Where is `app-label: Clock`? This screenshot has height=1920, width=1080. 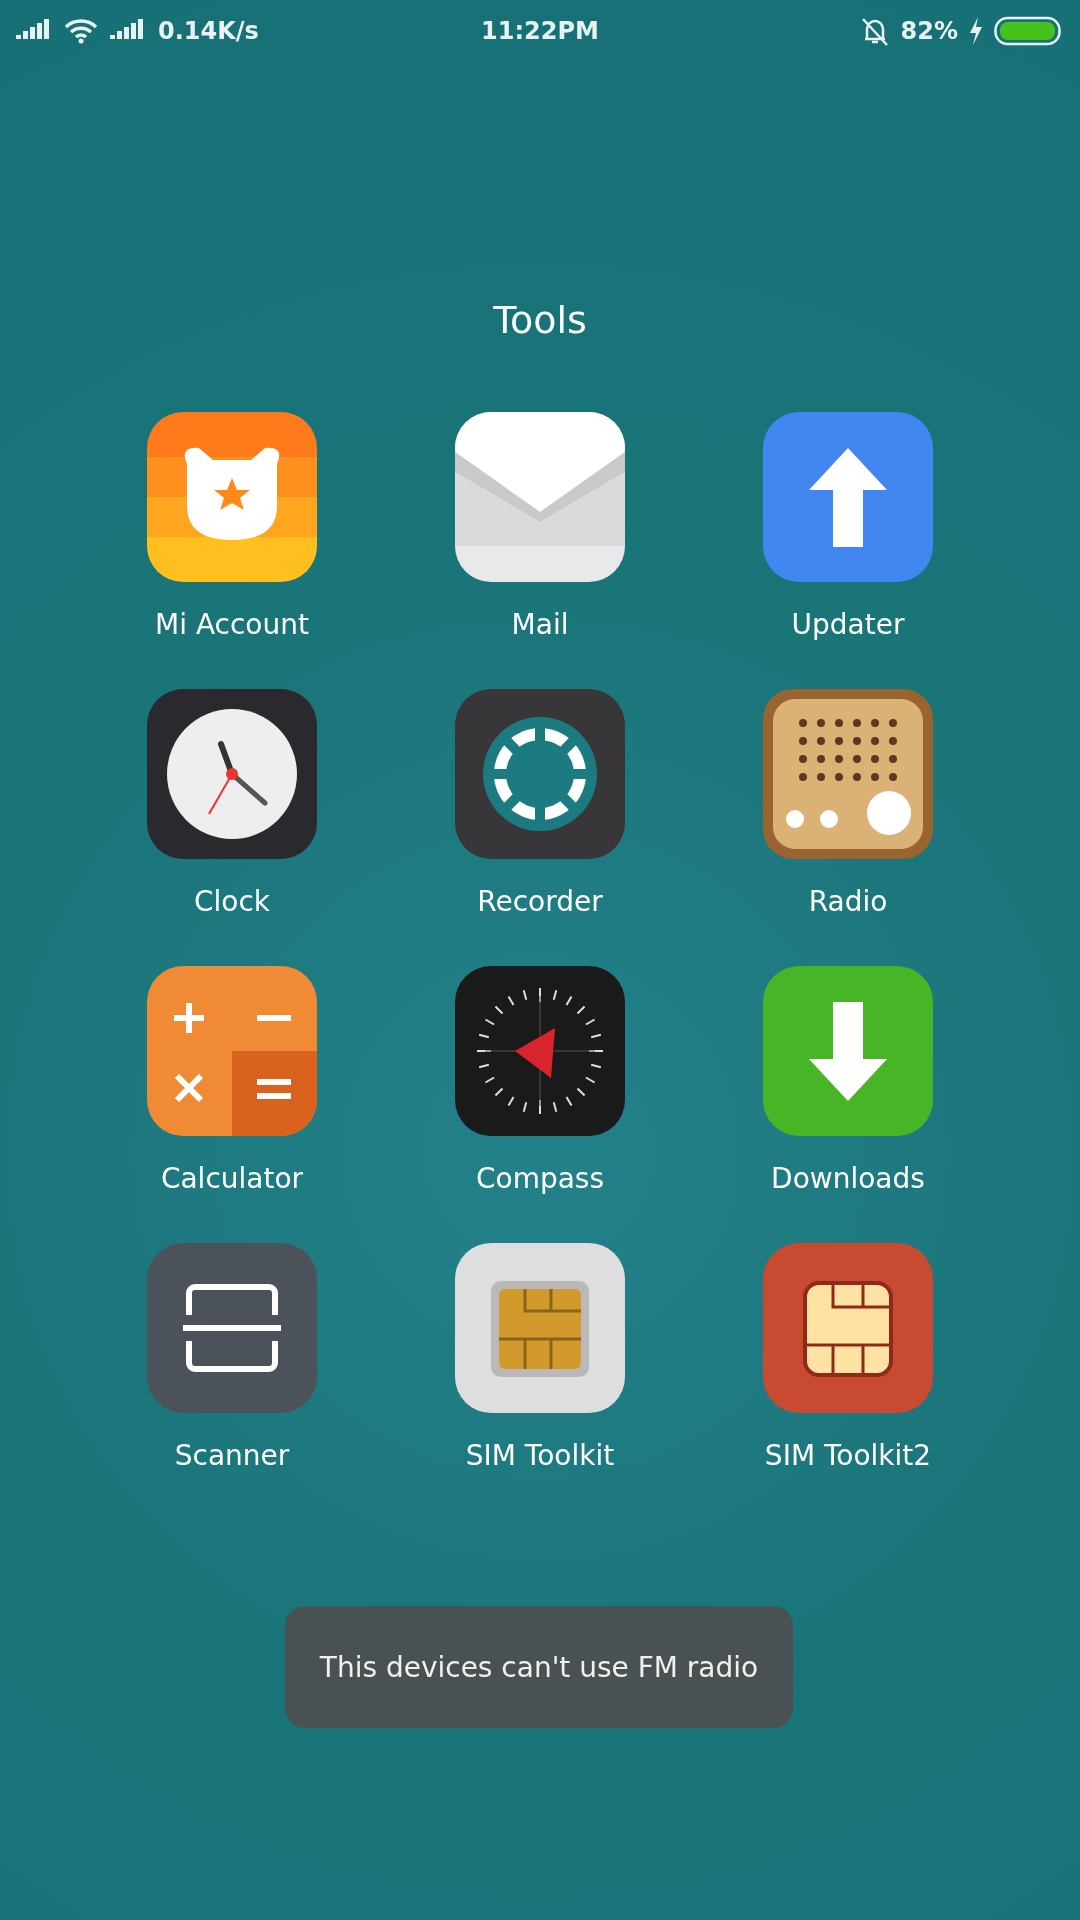
app-label: Clock is located at coordinates (232, 901).